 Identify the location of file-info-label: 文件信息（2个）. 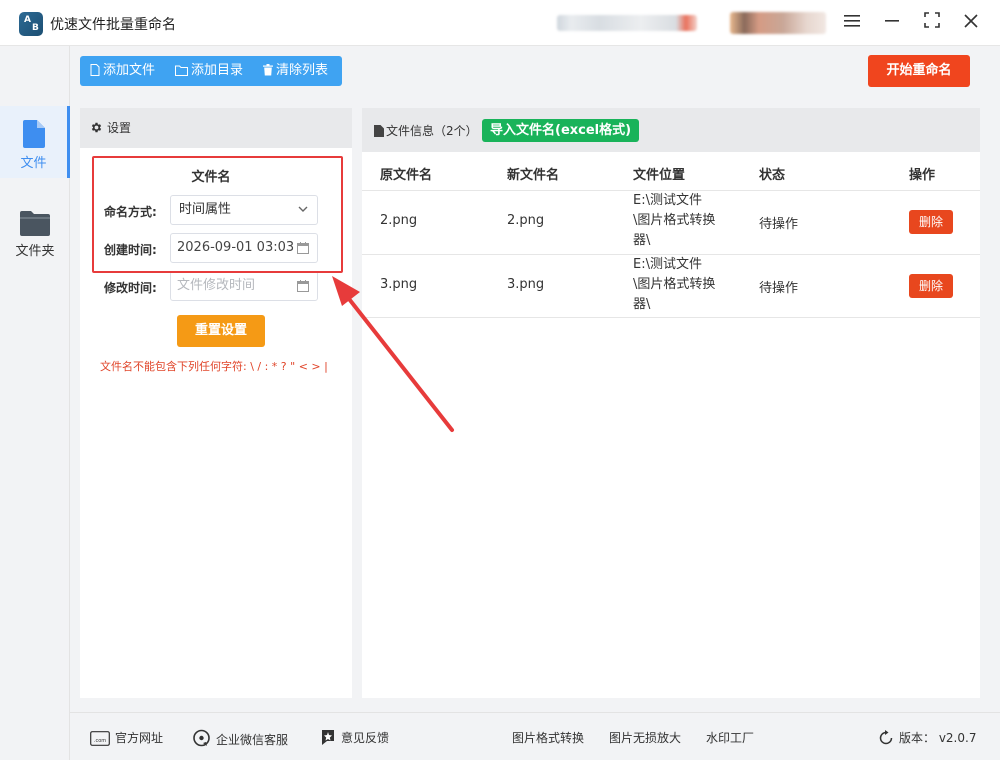
(426, 130).